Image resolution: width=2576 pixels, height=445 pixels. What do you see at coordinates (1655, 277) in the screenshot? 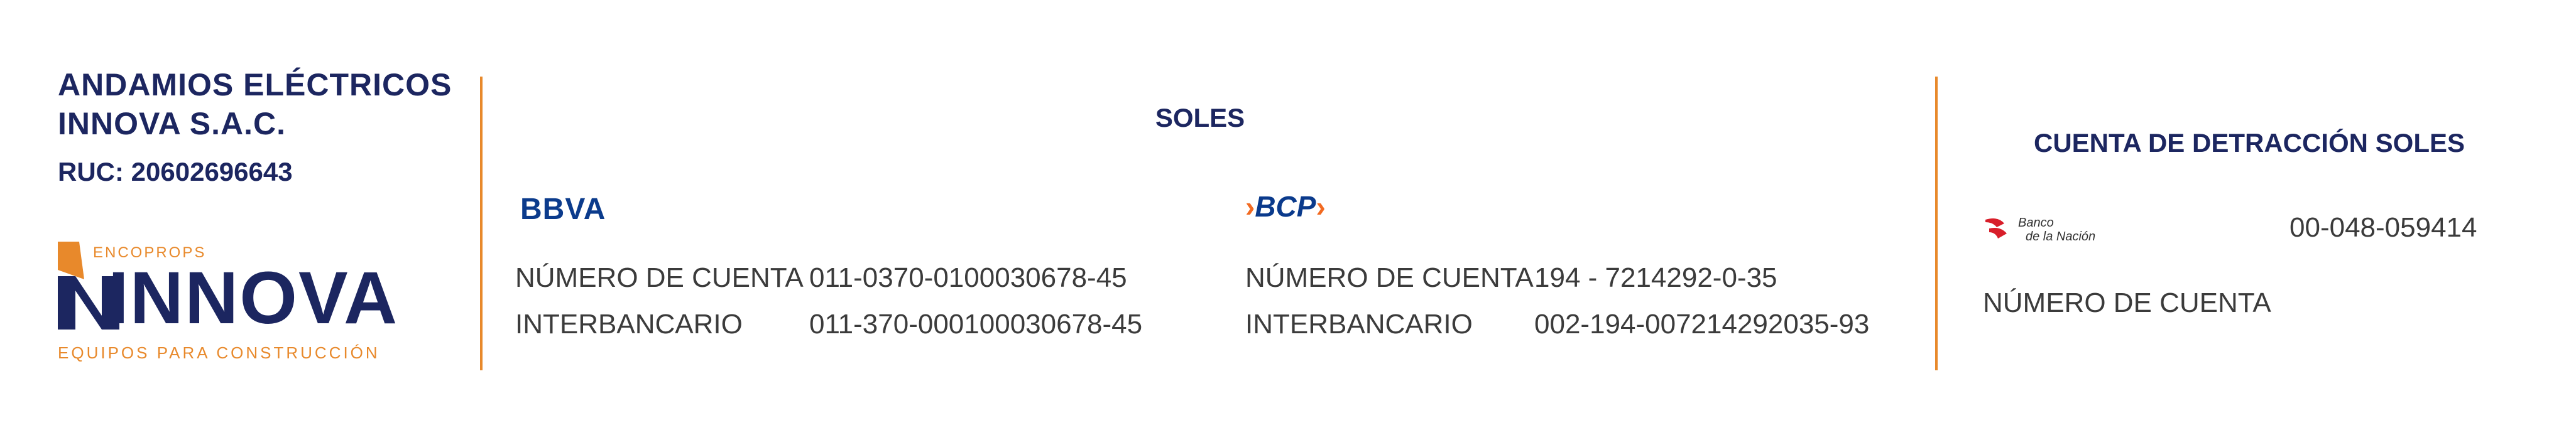
I see `bcp-account-value: 194 - 7214292-0-35` at bounding box center [1655, 277].